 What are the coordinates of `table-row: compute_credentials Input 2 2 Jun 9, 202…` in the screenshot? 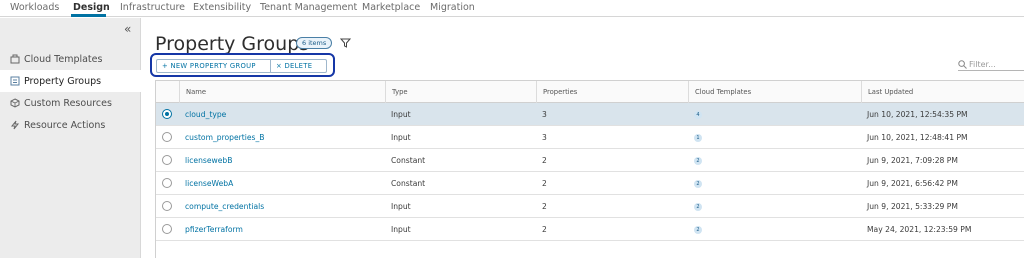 It's located at (590, 206).